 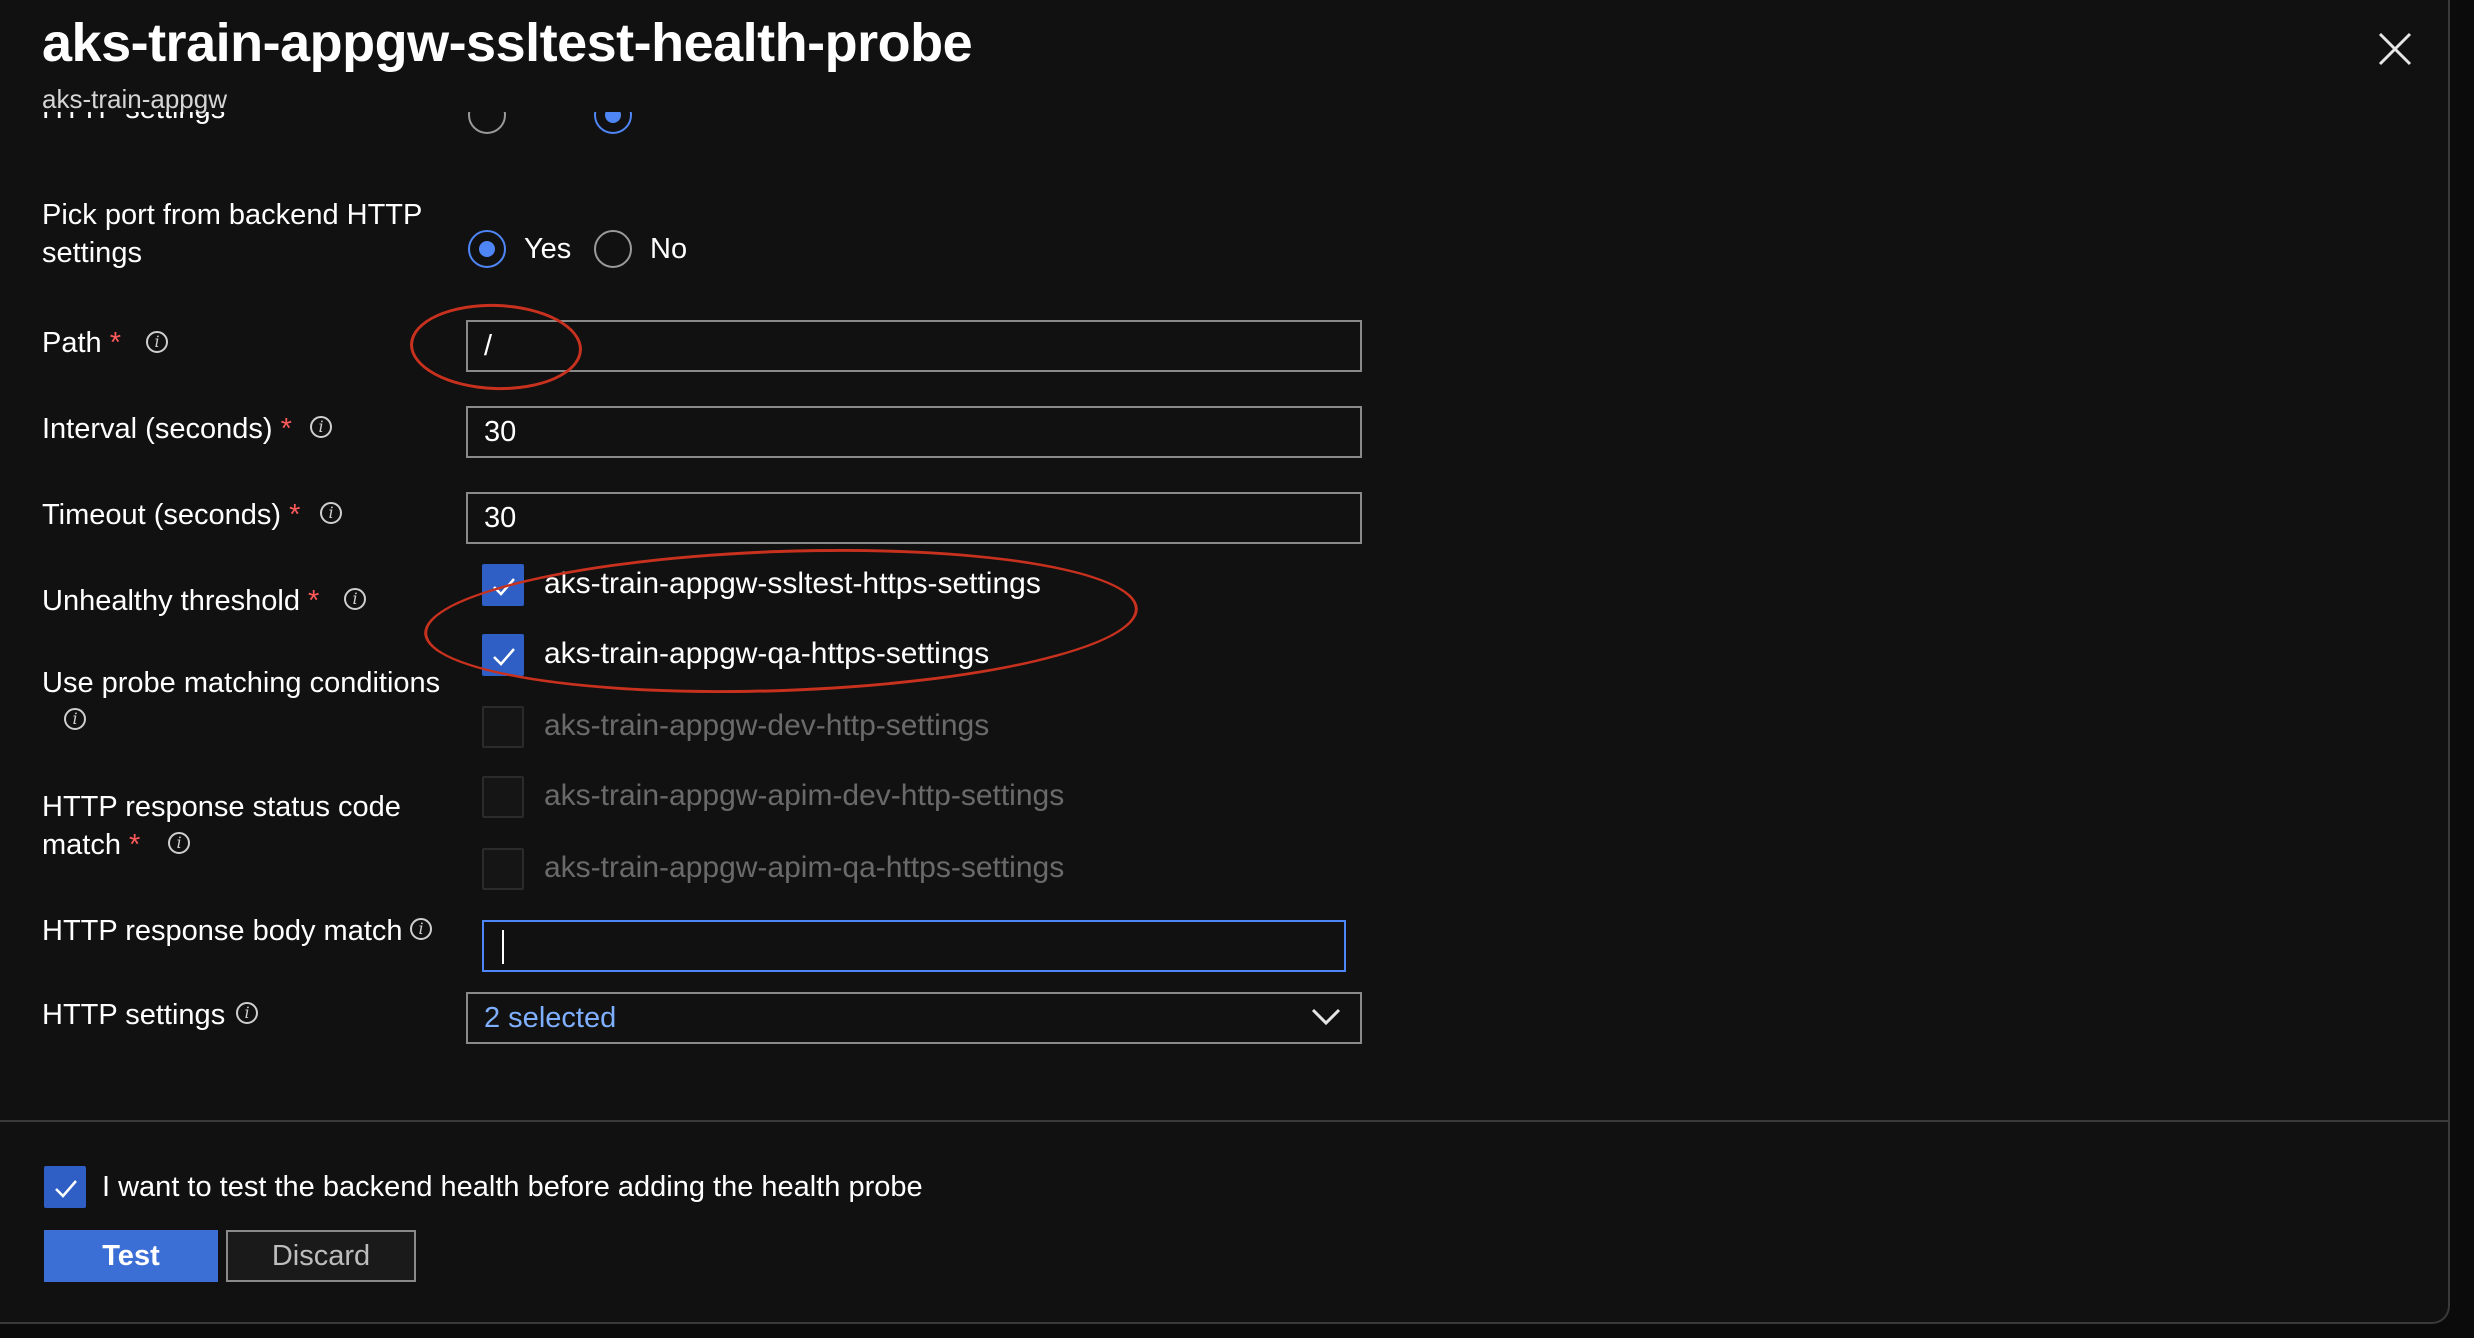 What do you see at coordinates (221, 807) in the screenshot?
I see `status-code-label-line1: HTTP response status code` at bounding box center [221, 807].